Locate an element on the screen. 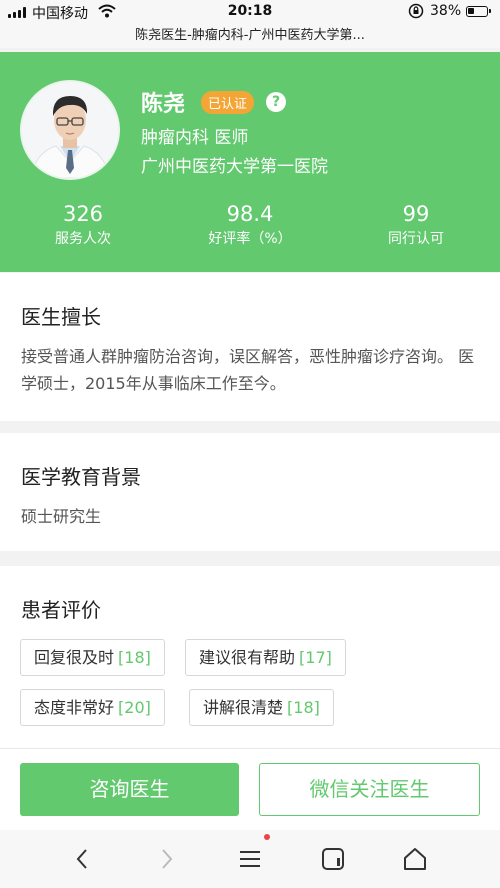  battery-icon is located at coordinates (478, 11).